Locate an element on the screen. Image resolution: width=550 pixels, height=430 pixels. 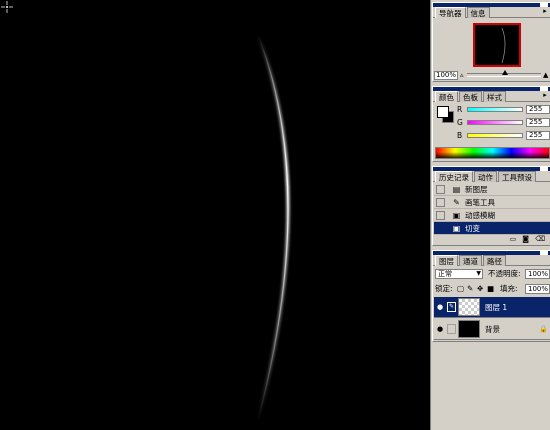
tab-swatches: 色板 is located at coordinates (470, 96).